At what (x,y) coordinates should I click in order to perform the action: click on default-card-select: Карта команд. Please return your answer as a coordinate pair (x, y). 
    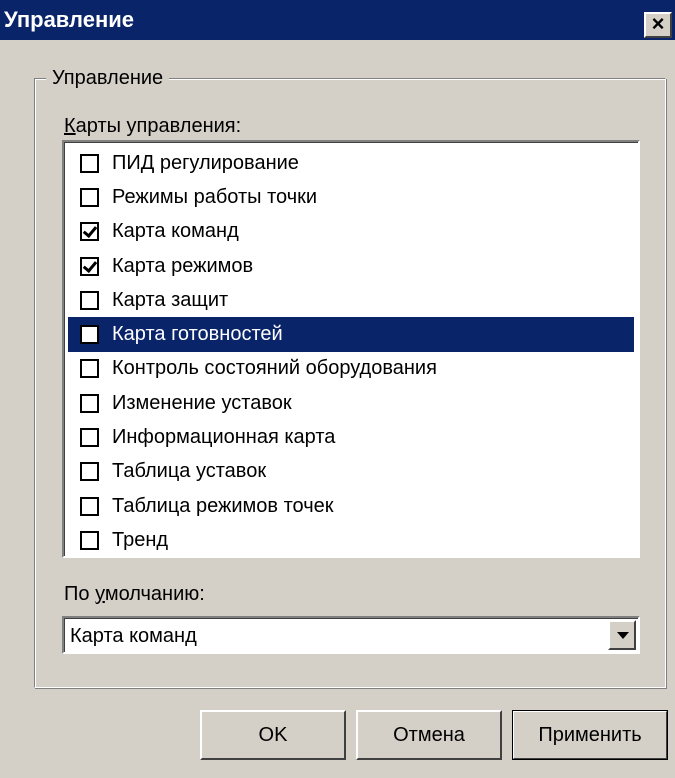
    Looking at the image, I should click on (351, 635).